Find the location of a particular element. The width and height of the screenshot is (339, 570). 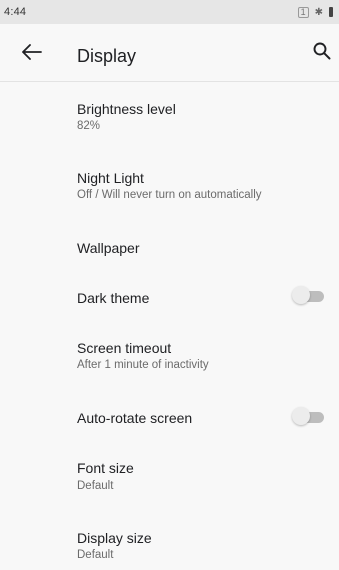

arrow-back-icon is located at coordinates (32, 52).